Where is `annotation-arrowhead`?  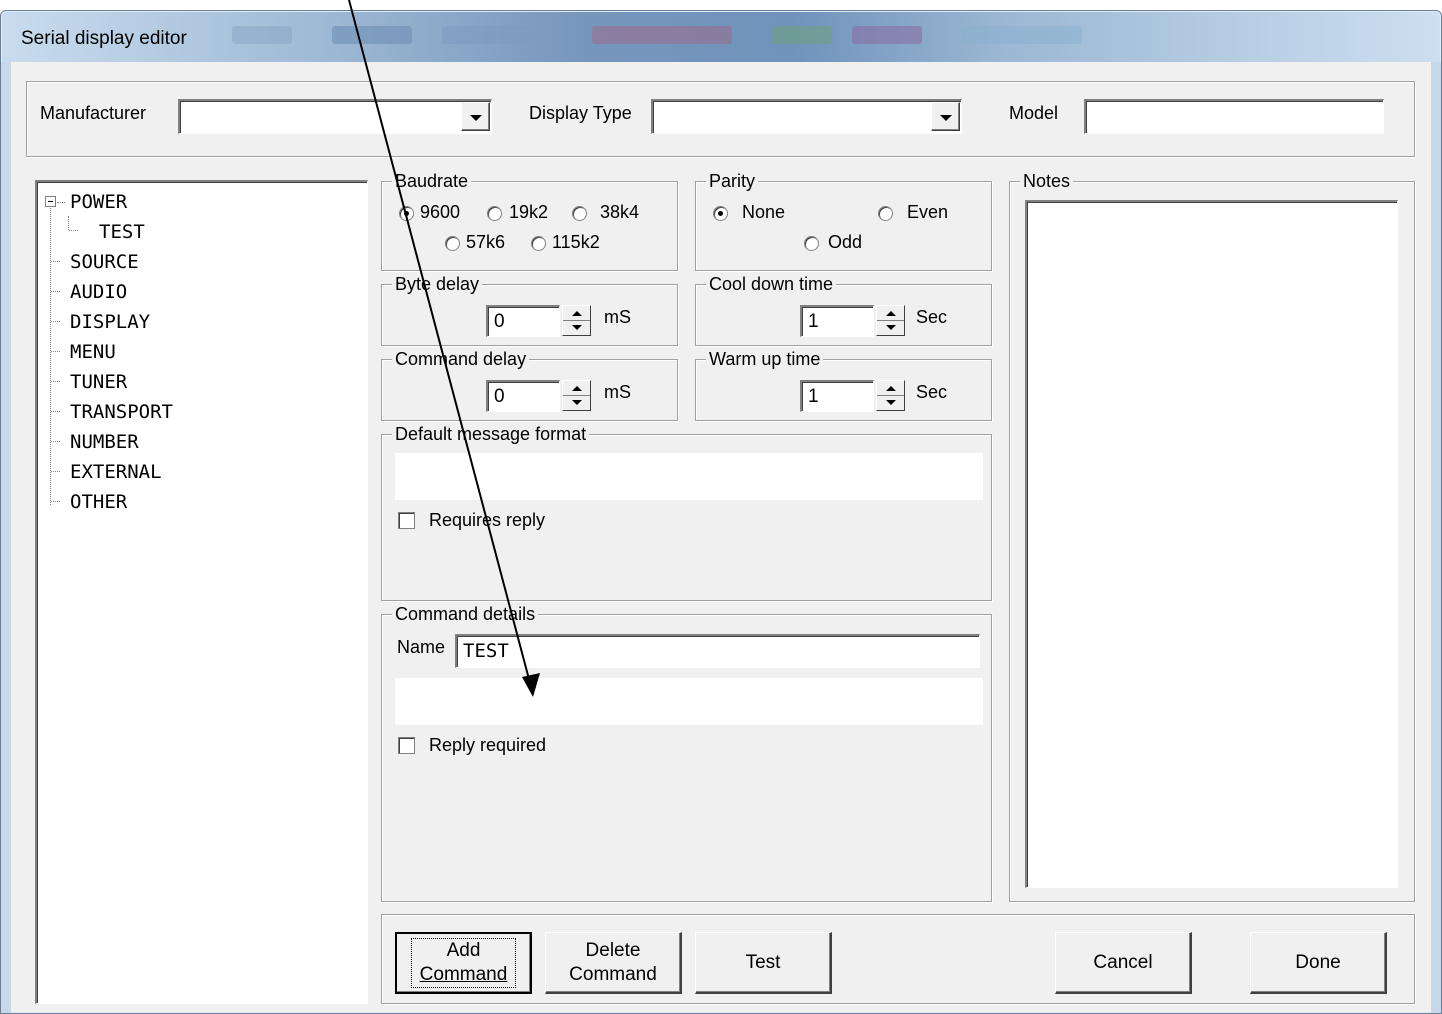
annotation-arrowhead is located at coordinates (531, 685).